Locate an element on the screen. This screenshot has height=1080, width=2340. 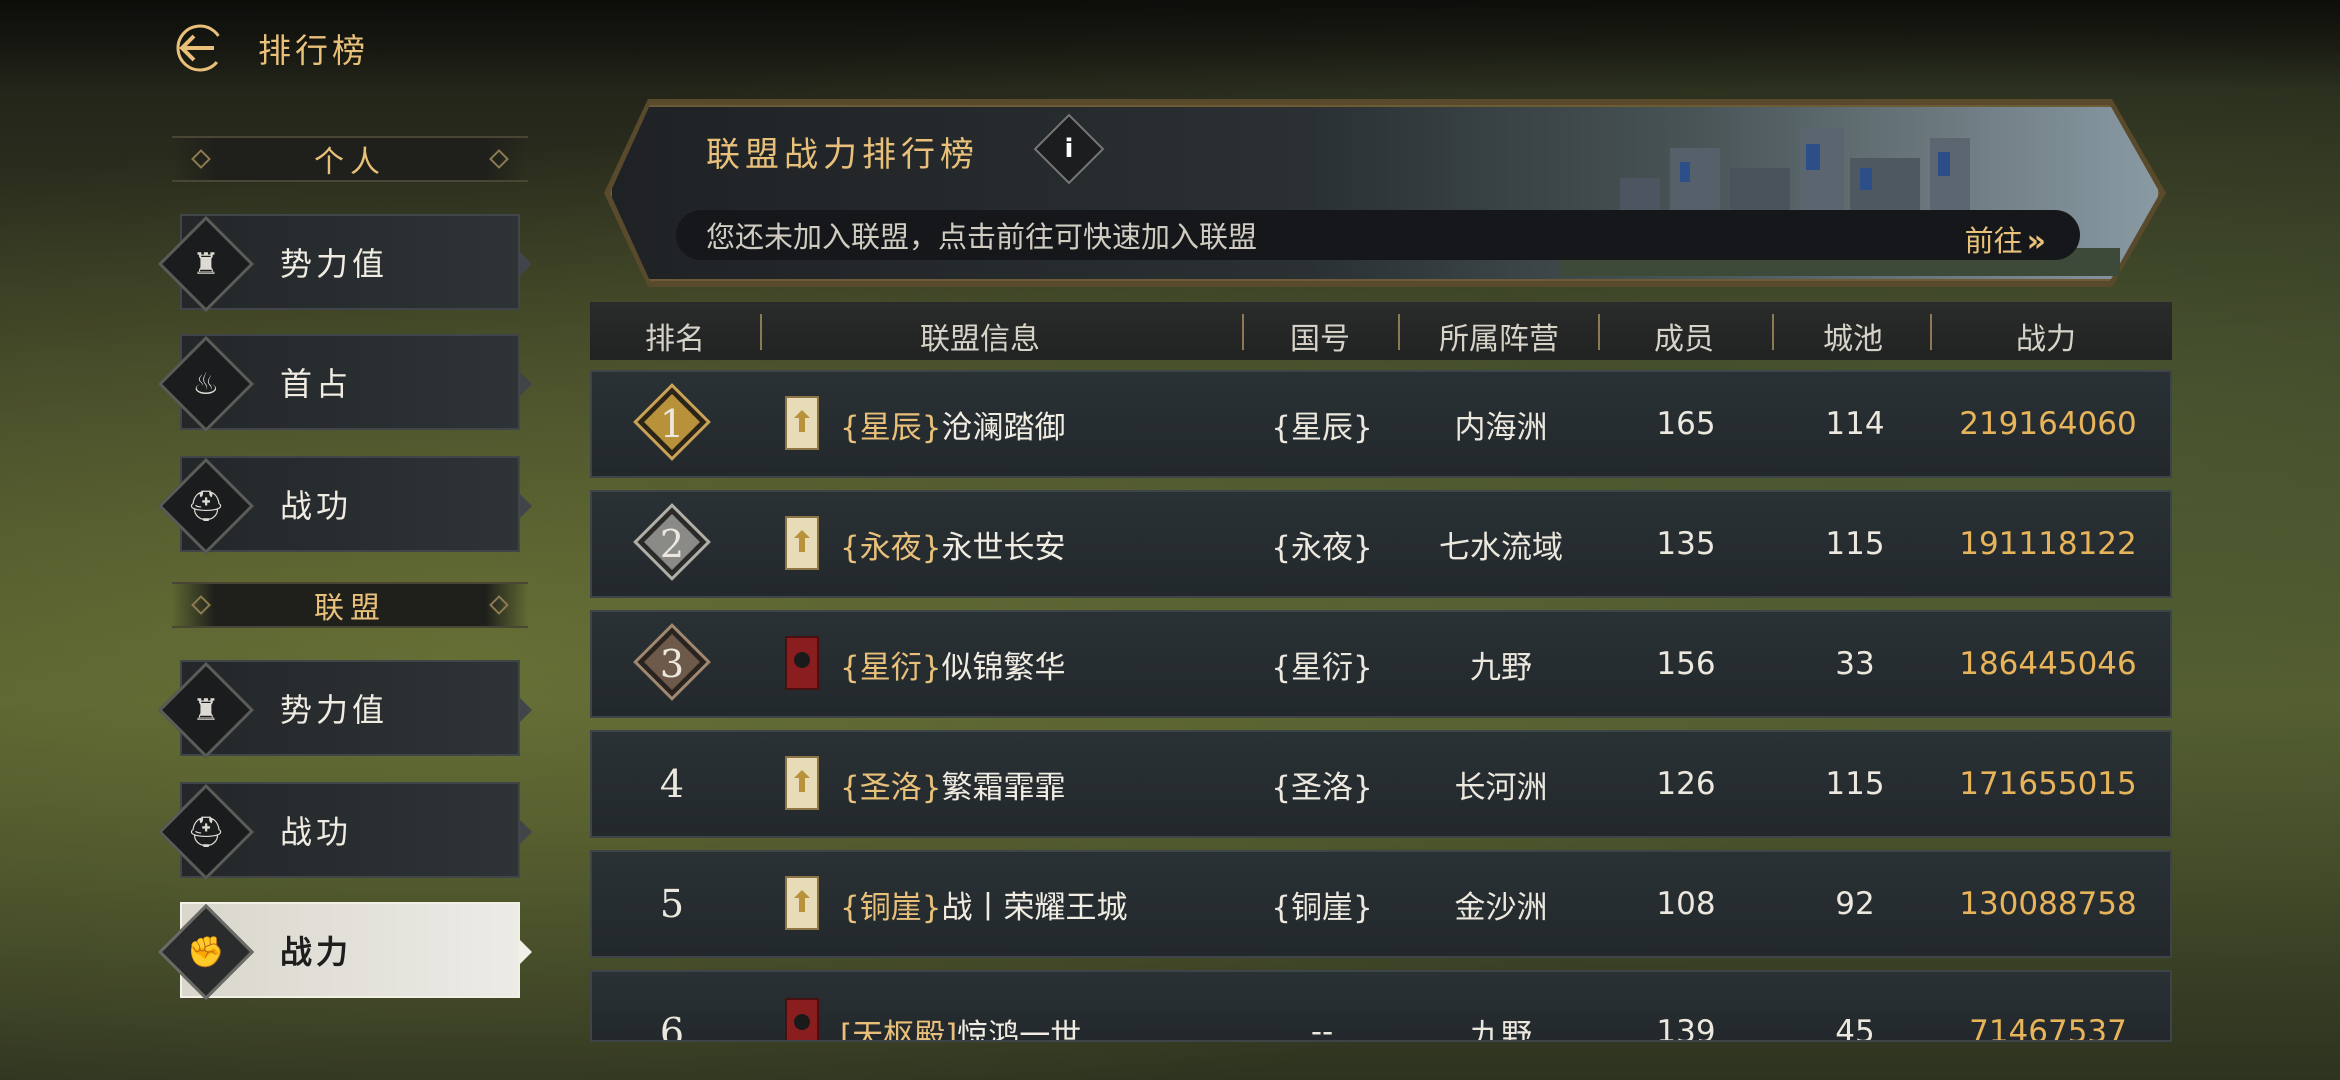
sidebar-group-alliance: 联盟 is located at coordinates (350, 605).